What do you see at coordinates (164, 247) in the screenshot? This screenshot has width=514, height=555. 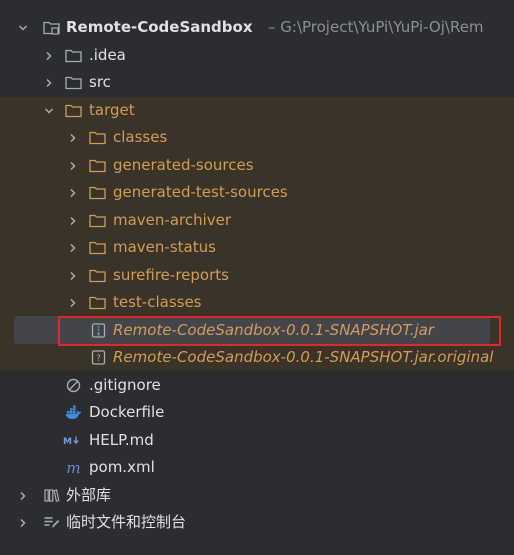 I see `item-label: maven-status` at bounding box center [164, 247].